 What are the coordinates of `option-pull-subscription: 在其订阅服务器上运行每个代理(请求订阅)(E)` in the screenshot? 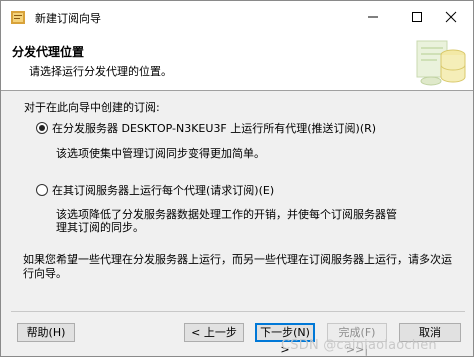 It's located at (155, 190).